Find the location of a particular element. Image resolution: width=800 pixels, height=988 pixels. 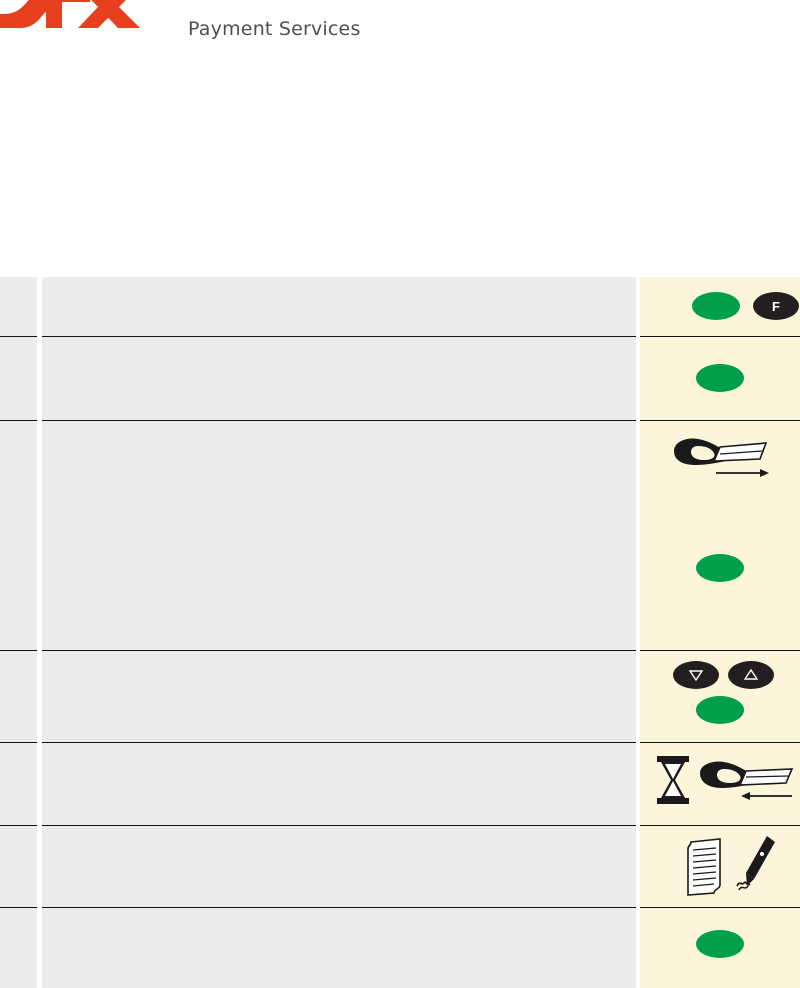

step-icons-cell: F is located at coordinates (720, 306).